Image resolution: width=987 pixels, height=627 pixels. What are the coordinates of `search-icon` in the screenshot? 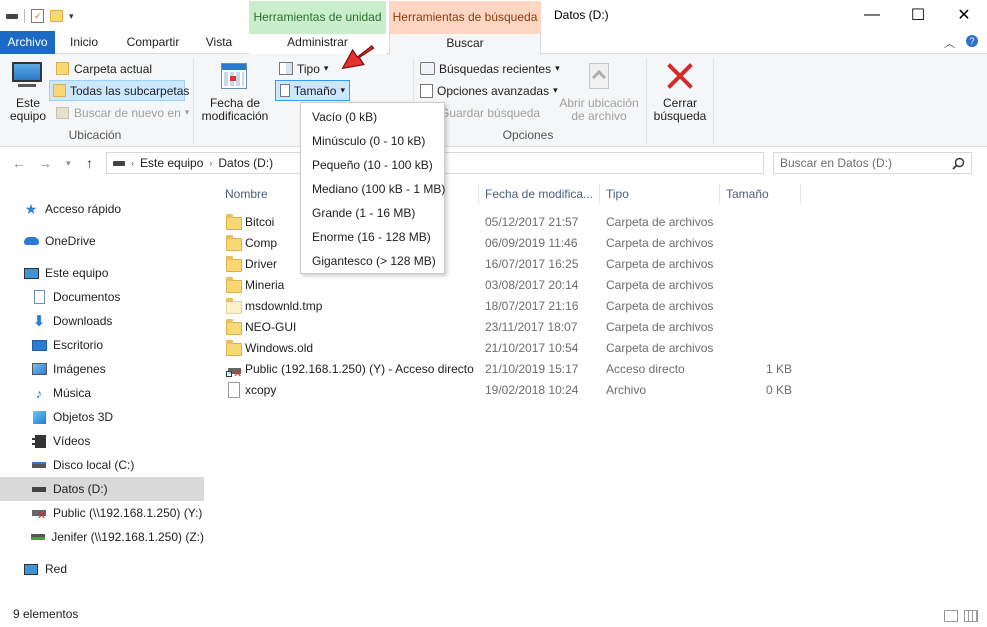 It's located at (958, 163).